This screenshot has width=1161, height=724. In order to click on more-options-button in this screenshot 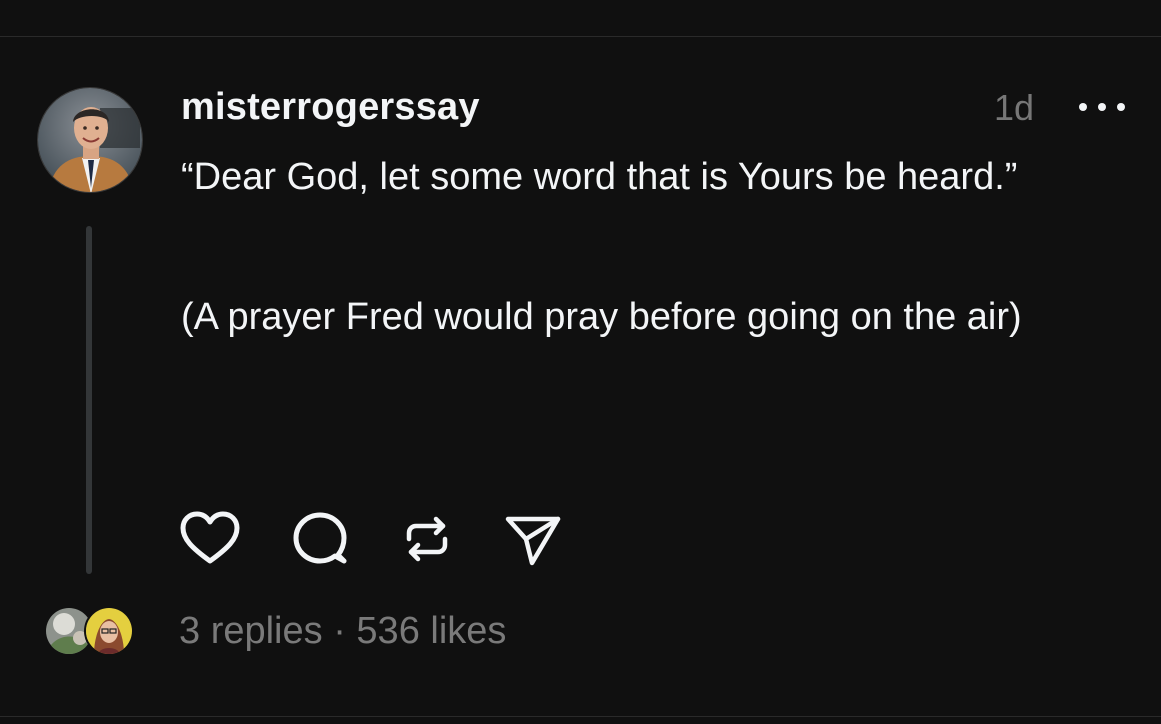, I will do `click(1102, 107)`.